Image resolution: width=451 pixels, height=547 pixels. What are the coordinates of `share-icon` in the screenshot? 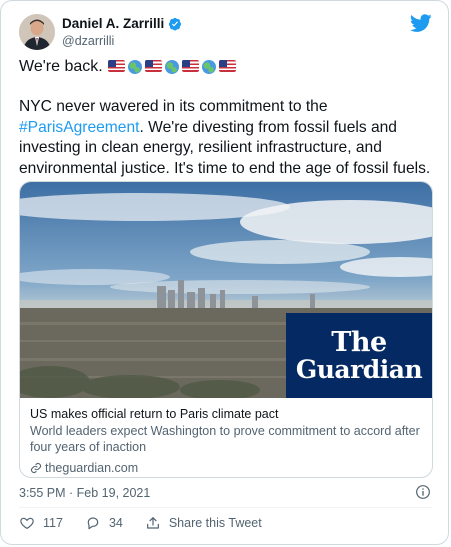 It's located at (152, 523).